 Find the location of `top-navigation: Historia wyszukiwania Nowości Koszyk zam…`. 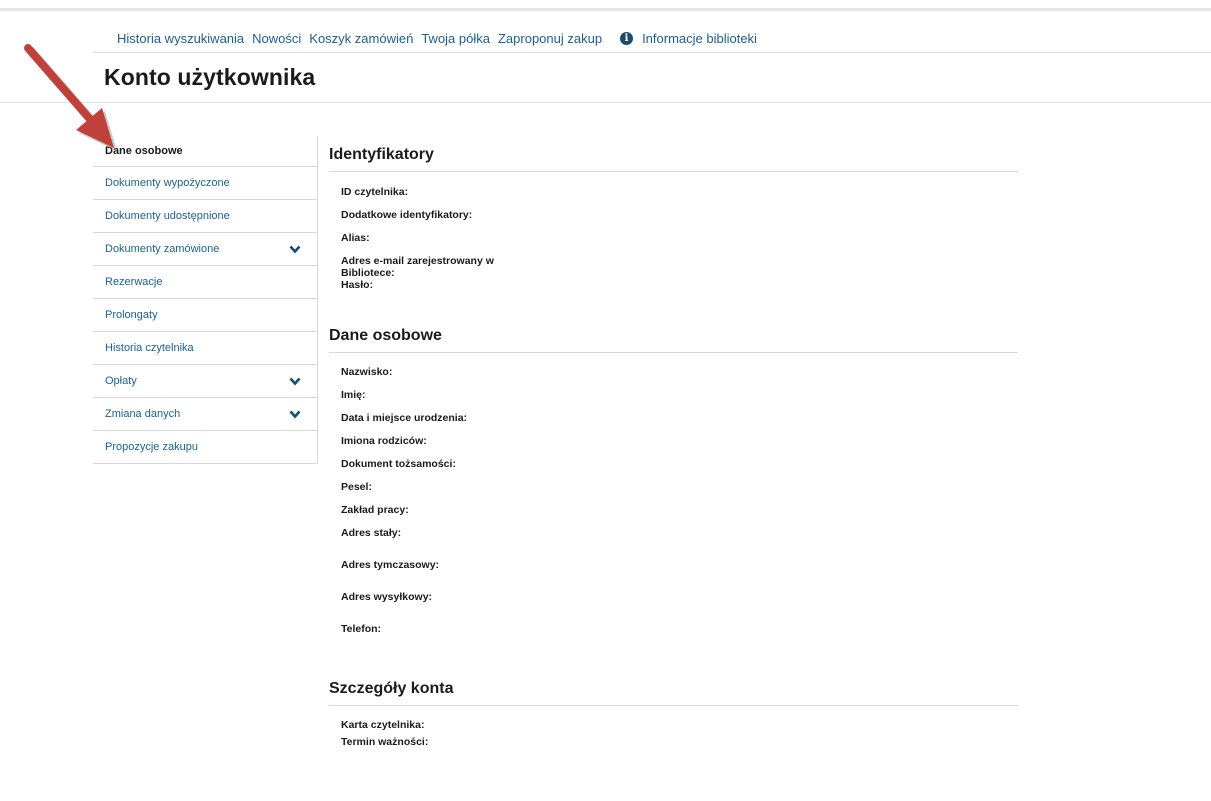

top-navigation: Historia wyszukiwania Nowości Koszyk zam… is located at coordinates (437, 38).